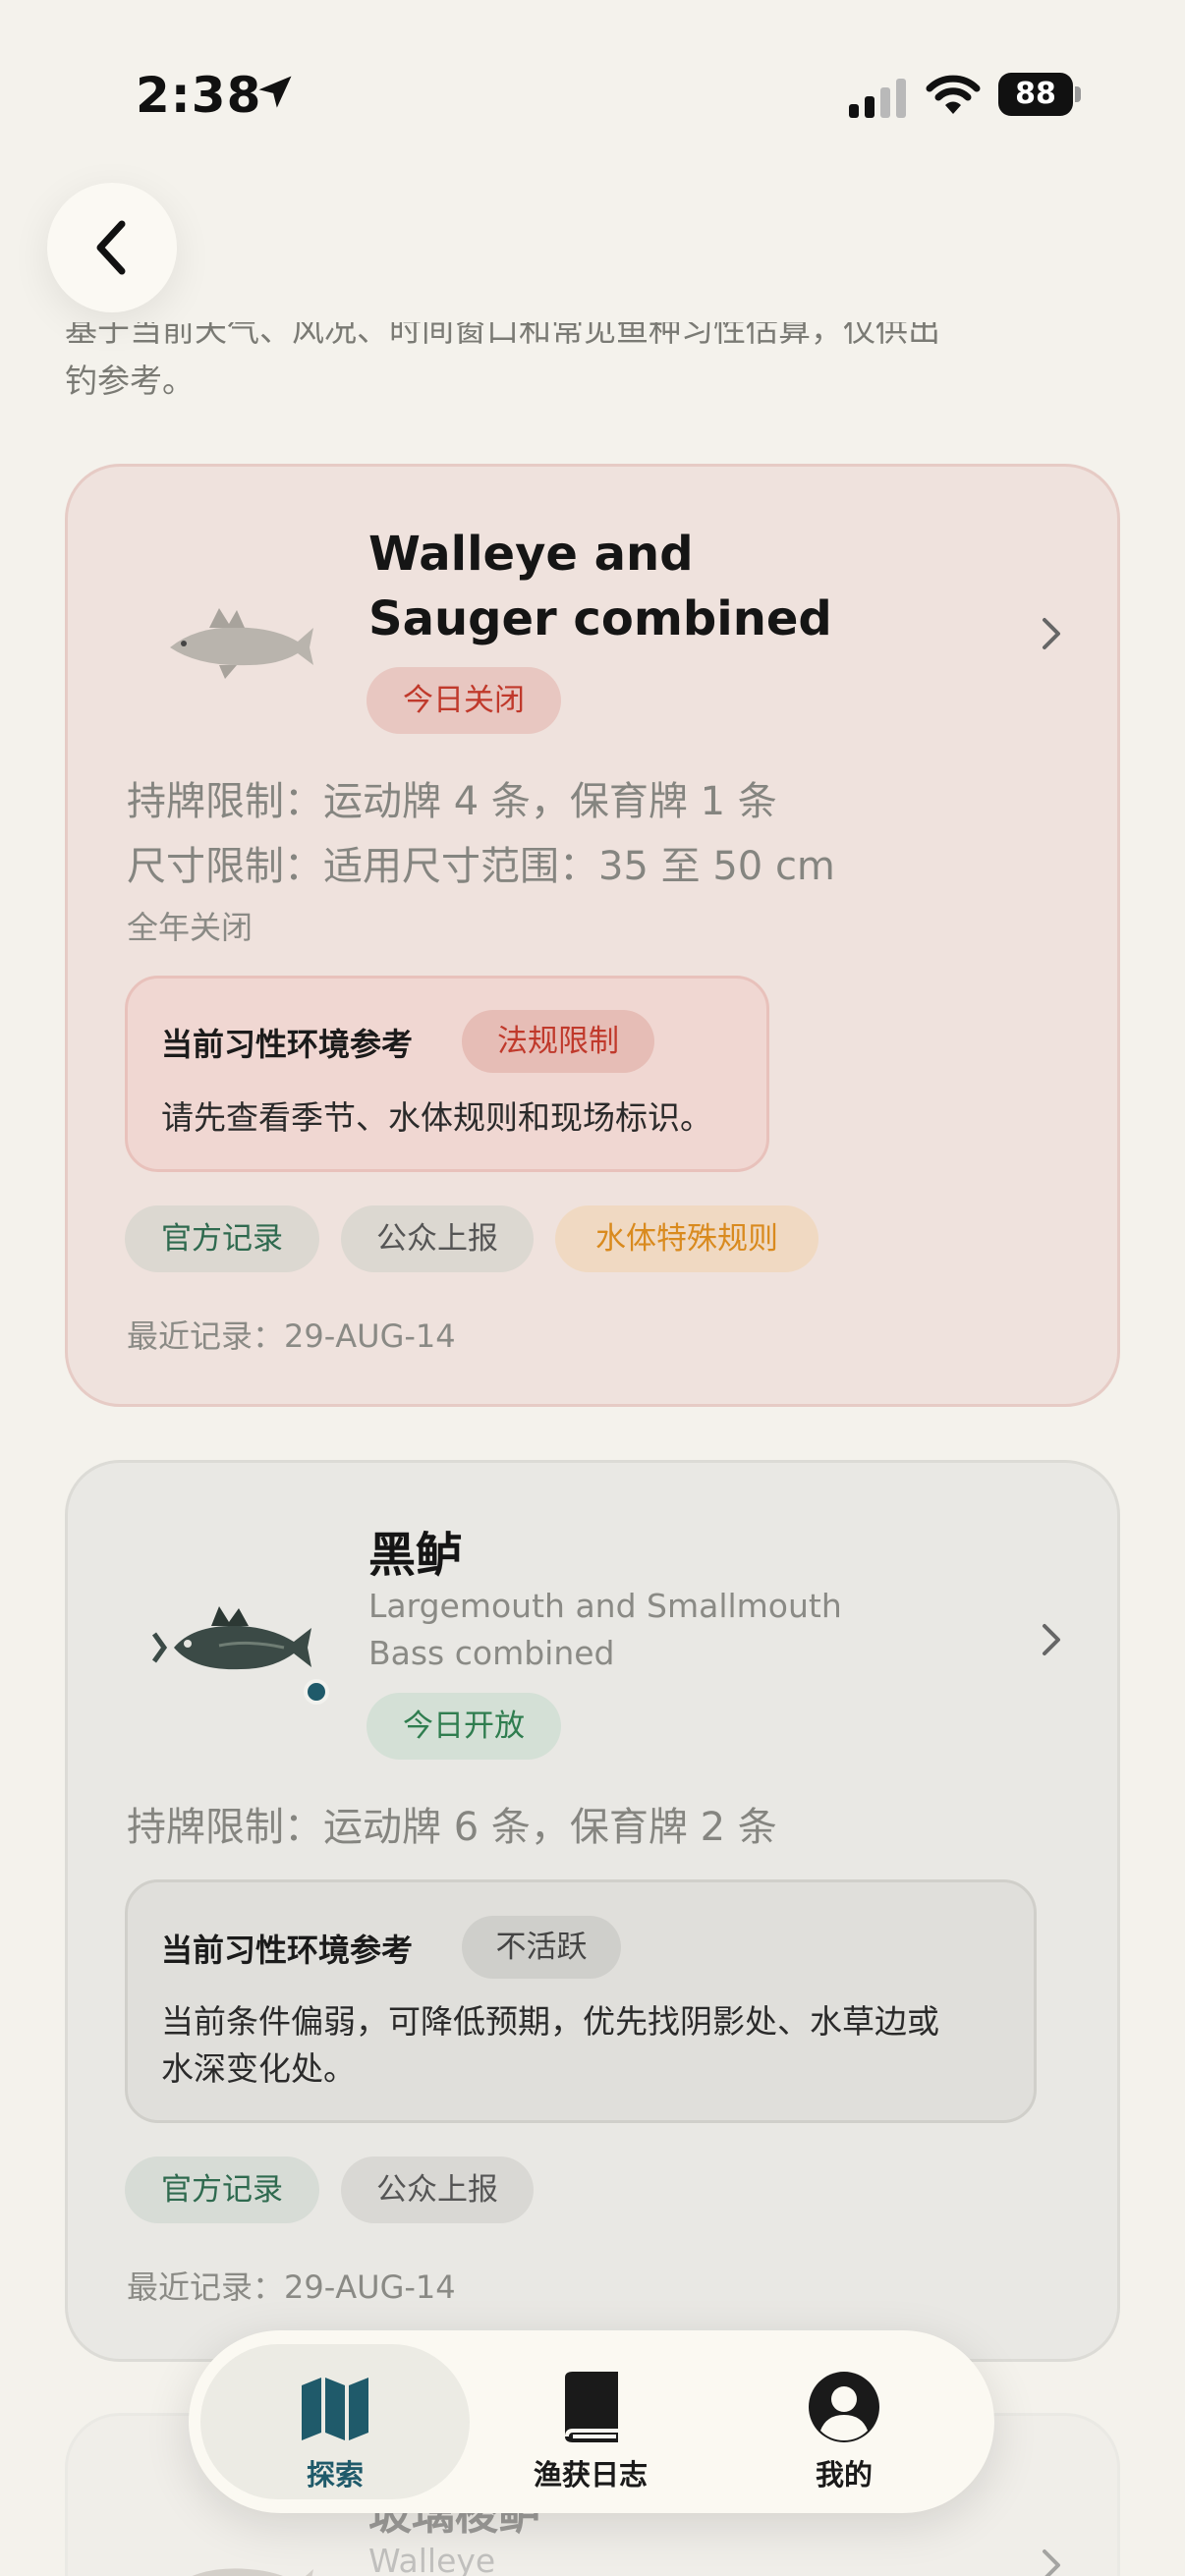 This screenshot has height=2576, width=1185. I want to click on habit-description-line-1: 当前条件偏弱，可降低预期，优先找阴影处、水草边或, so click(550, 2021).